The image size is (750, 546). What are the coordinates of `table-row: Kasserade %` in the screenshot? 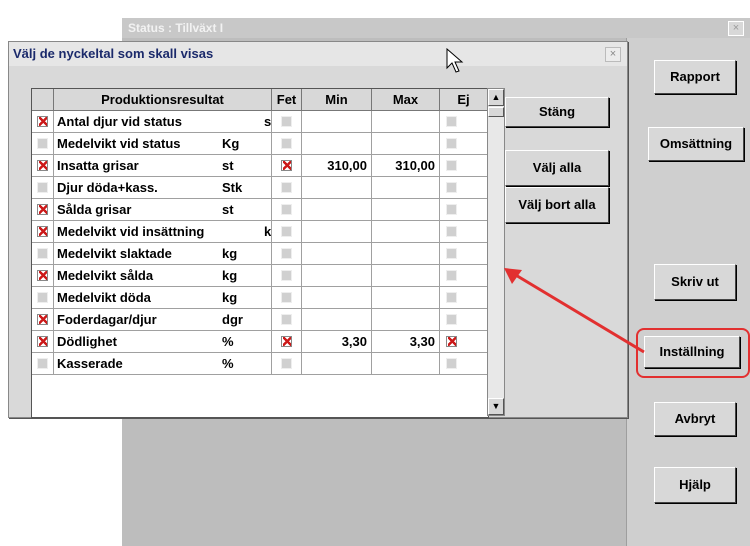 It's located at (260, 364).